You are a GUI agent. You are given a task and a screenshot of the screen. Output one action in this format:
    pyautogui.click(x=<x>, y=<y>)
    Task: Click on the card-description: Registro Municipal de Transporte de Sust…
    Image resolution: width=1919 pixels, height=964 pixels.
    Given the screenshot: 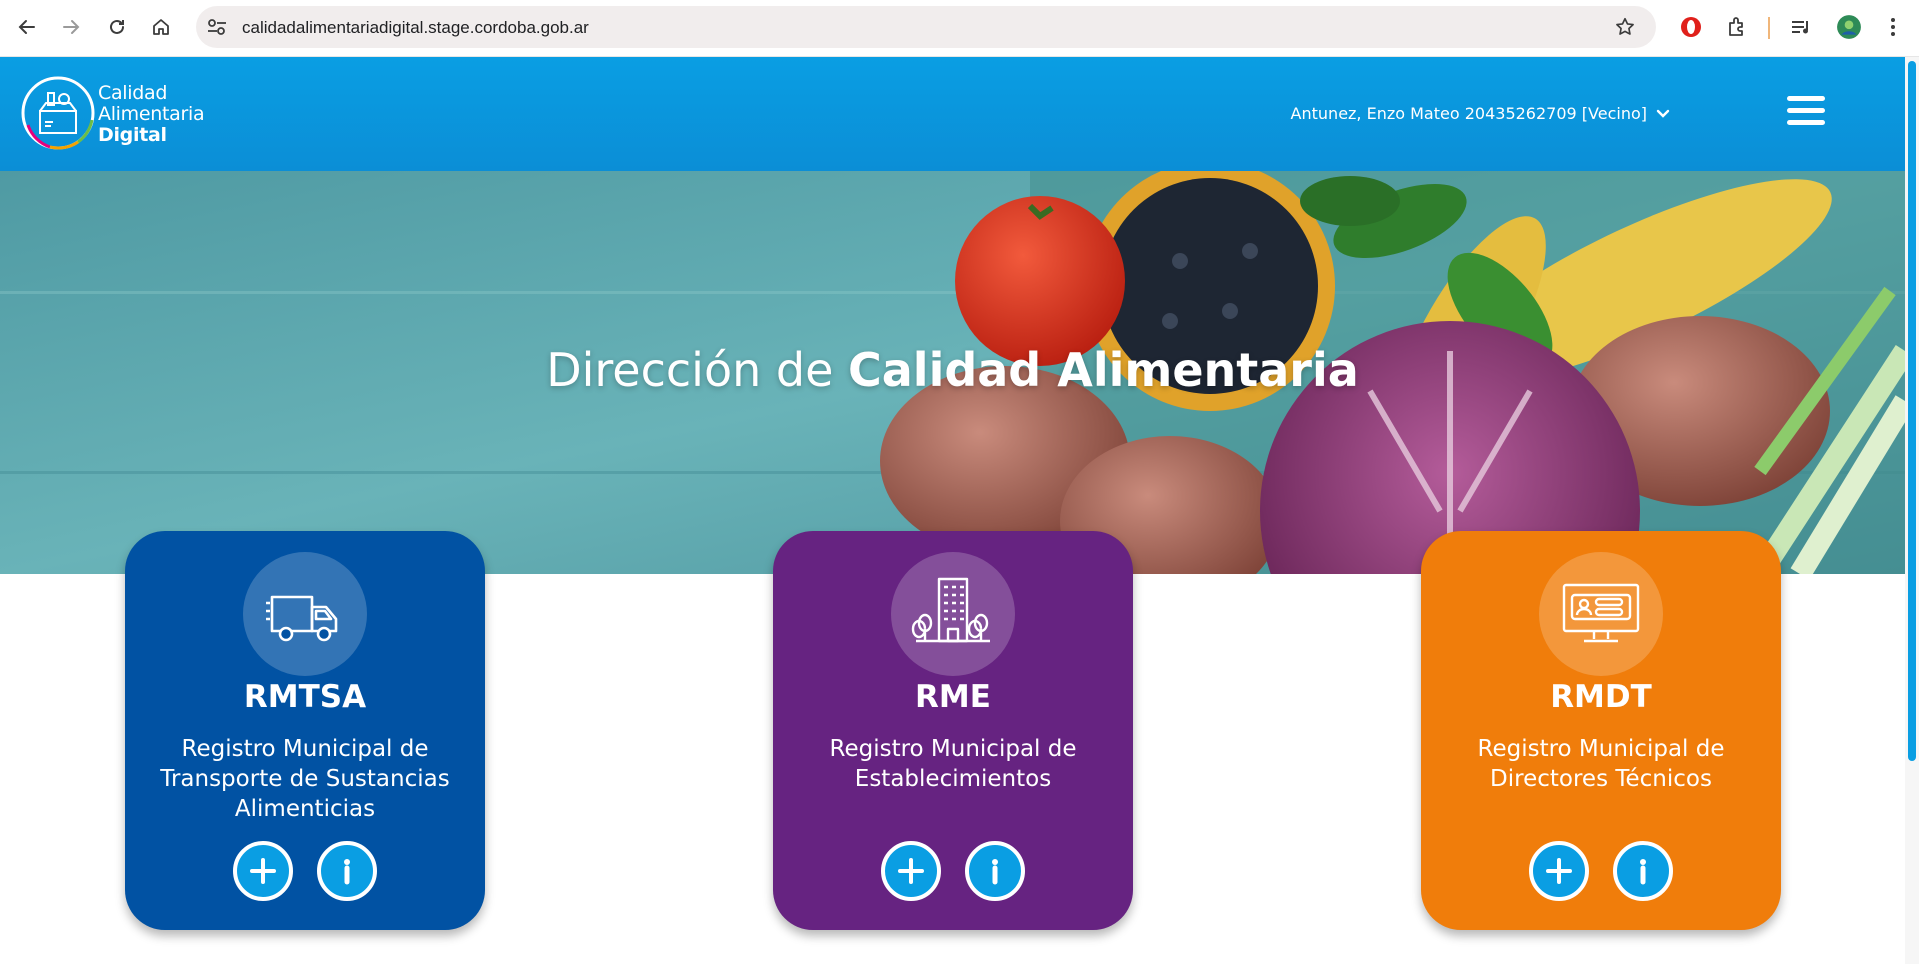 What is the action you would take?
    pyautogui.click(x=305, y=779)
    